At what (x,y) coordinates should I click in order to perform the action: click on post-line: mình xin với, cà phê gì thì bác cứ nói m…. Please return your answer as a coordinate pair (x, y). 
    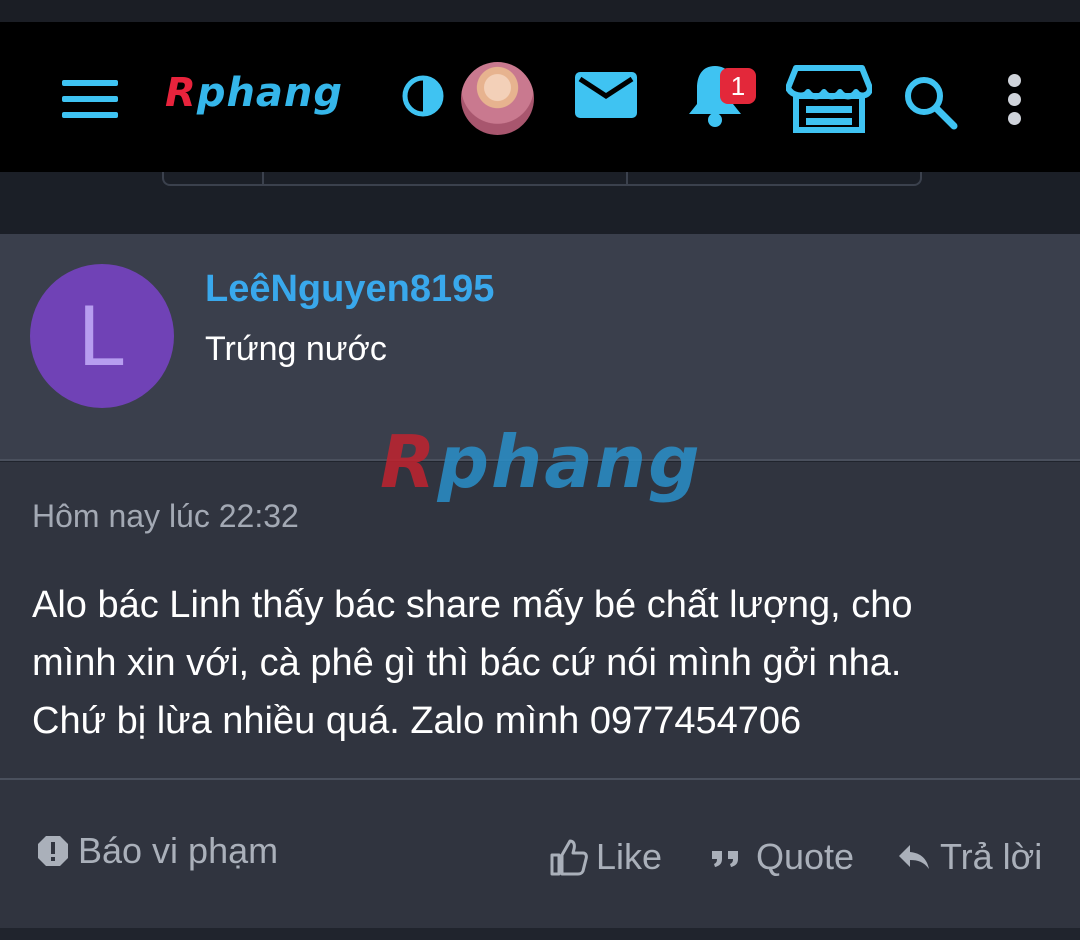
    Looking at the image, I should click on (467, 663).